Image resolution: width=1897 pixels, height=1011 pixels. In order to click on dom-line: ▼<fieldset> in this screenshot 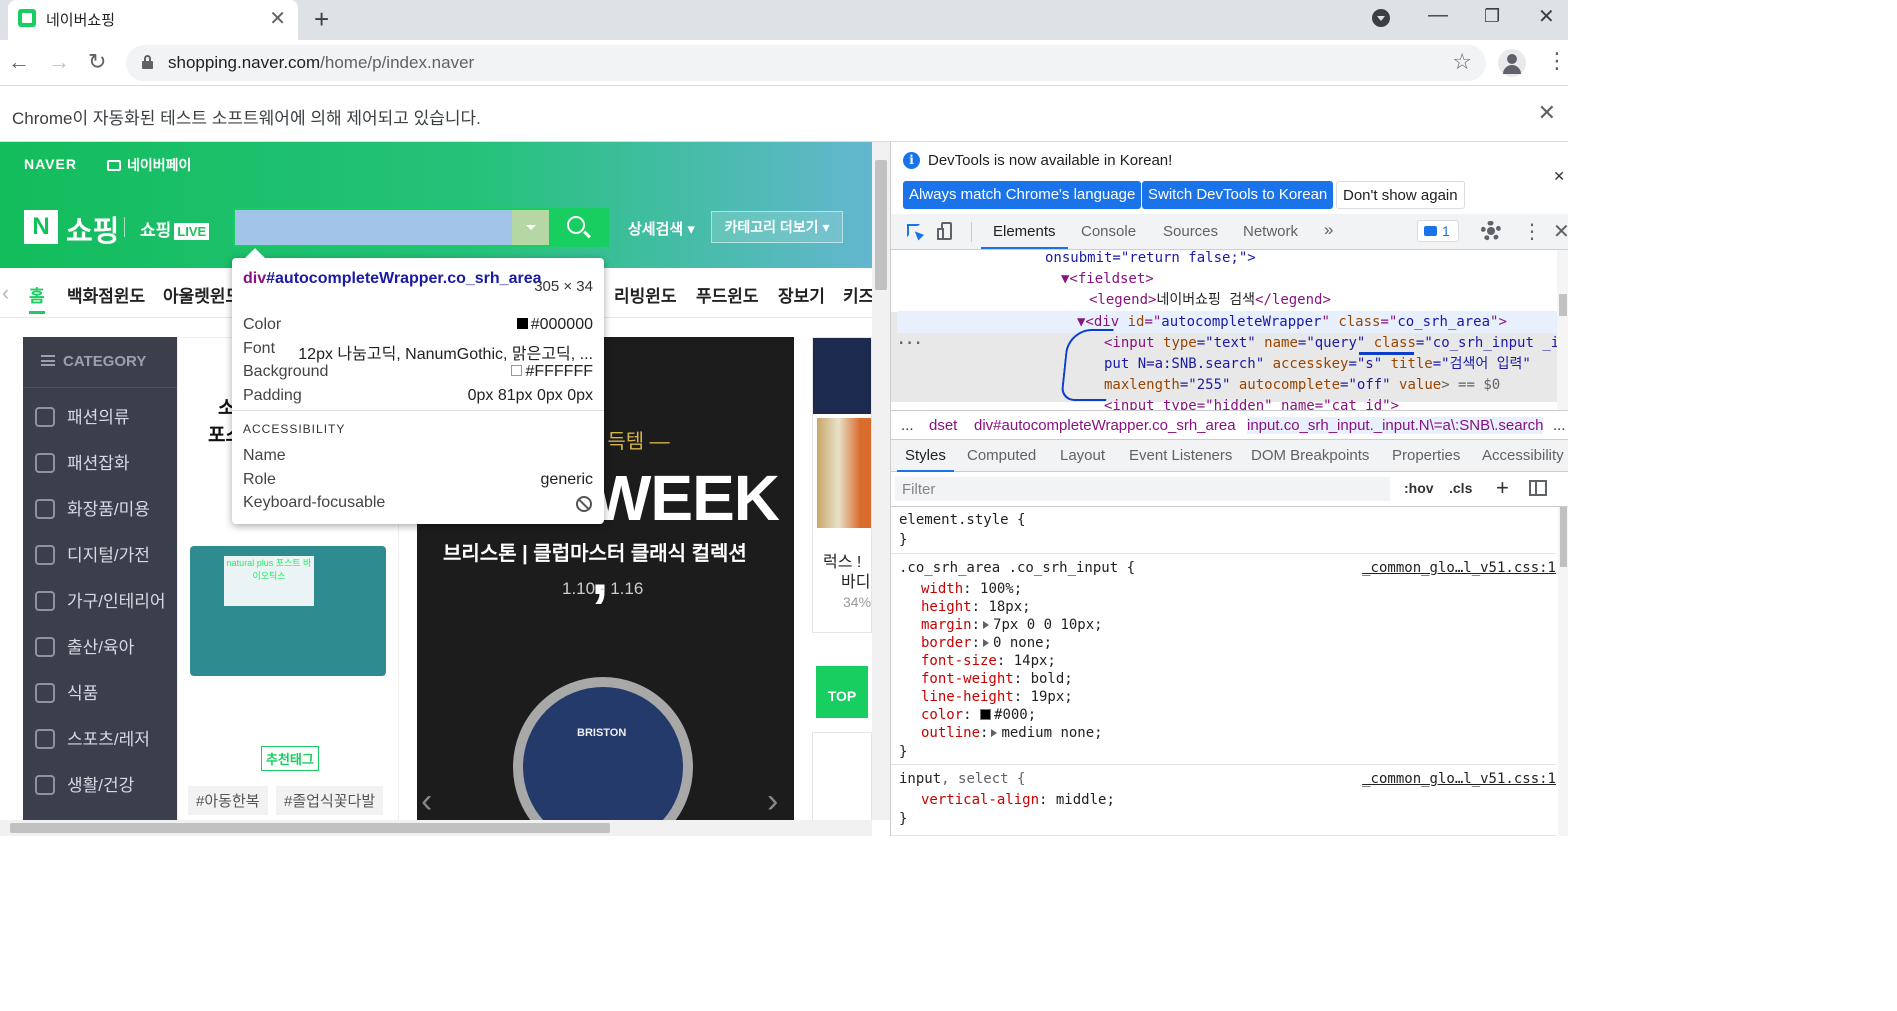, I will do `click(1107, 279)`.